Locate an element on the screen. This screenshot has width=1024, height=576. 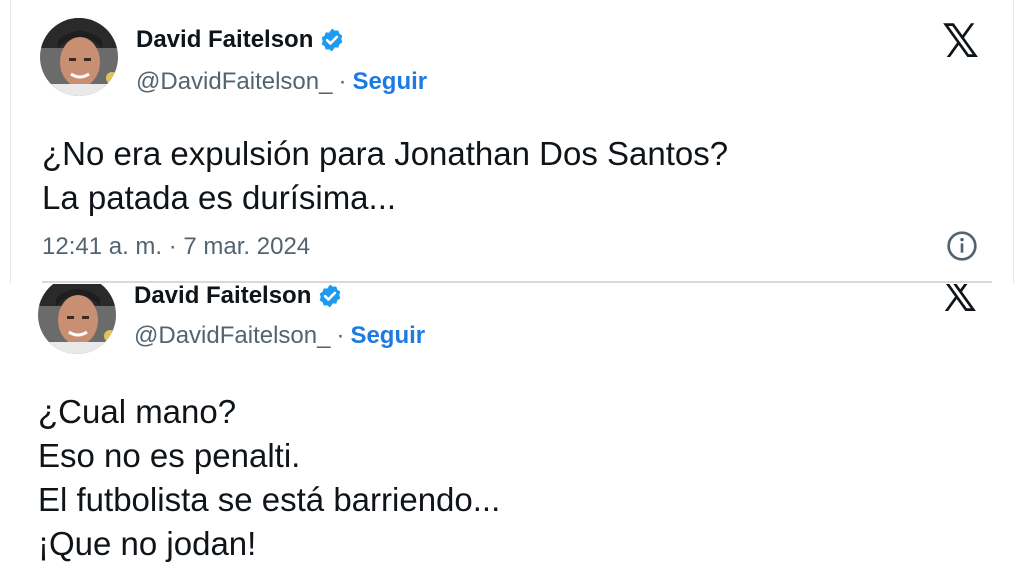
card-border-right is located at coordinates (1013, 142).